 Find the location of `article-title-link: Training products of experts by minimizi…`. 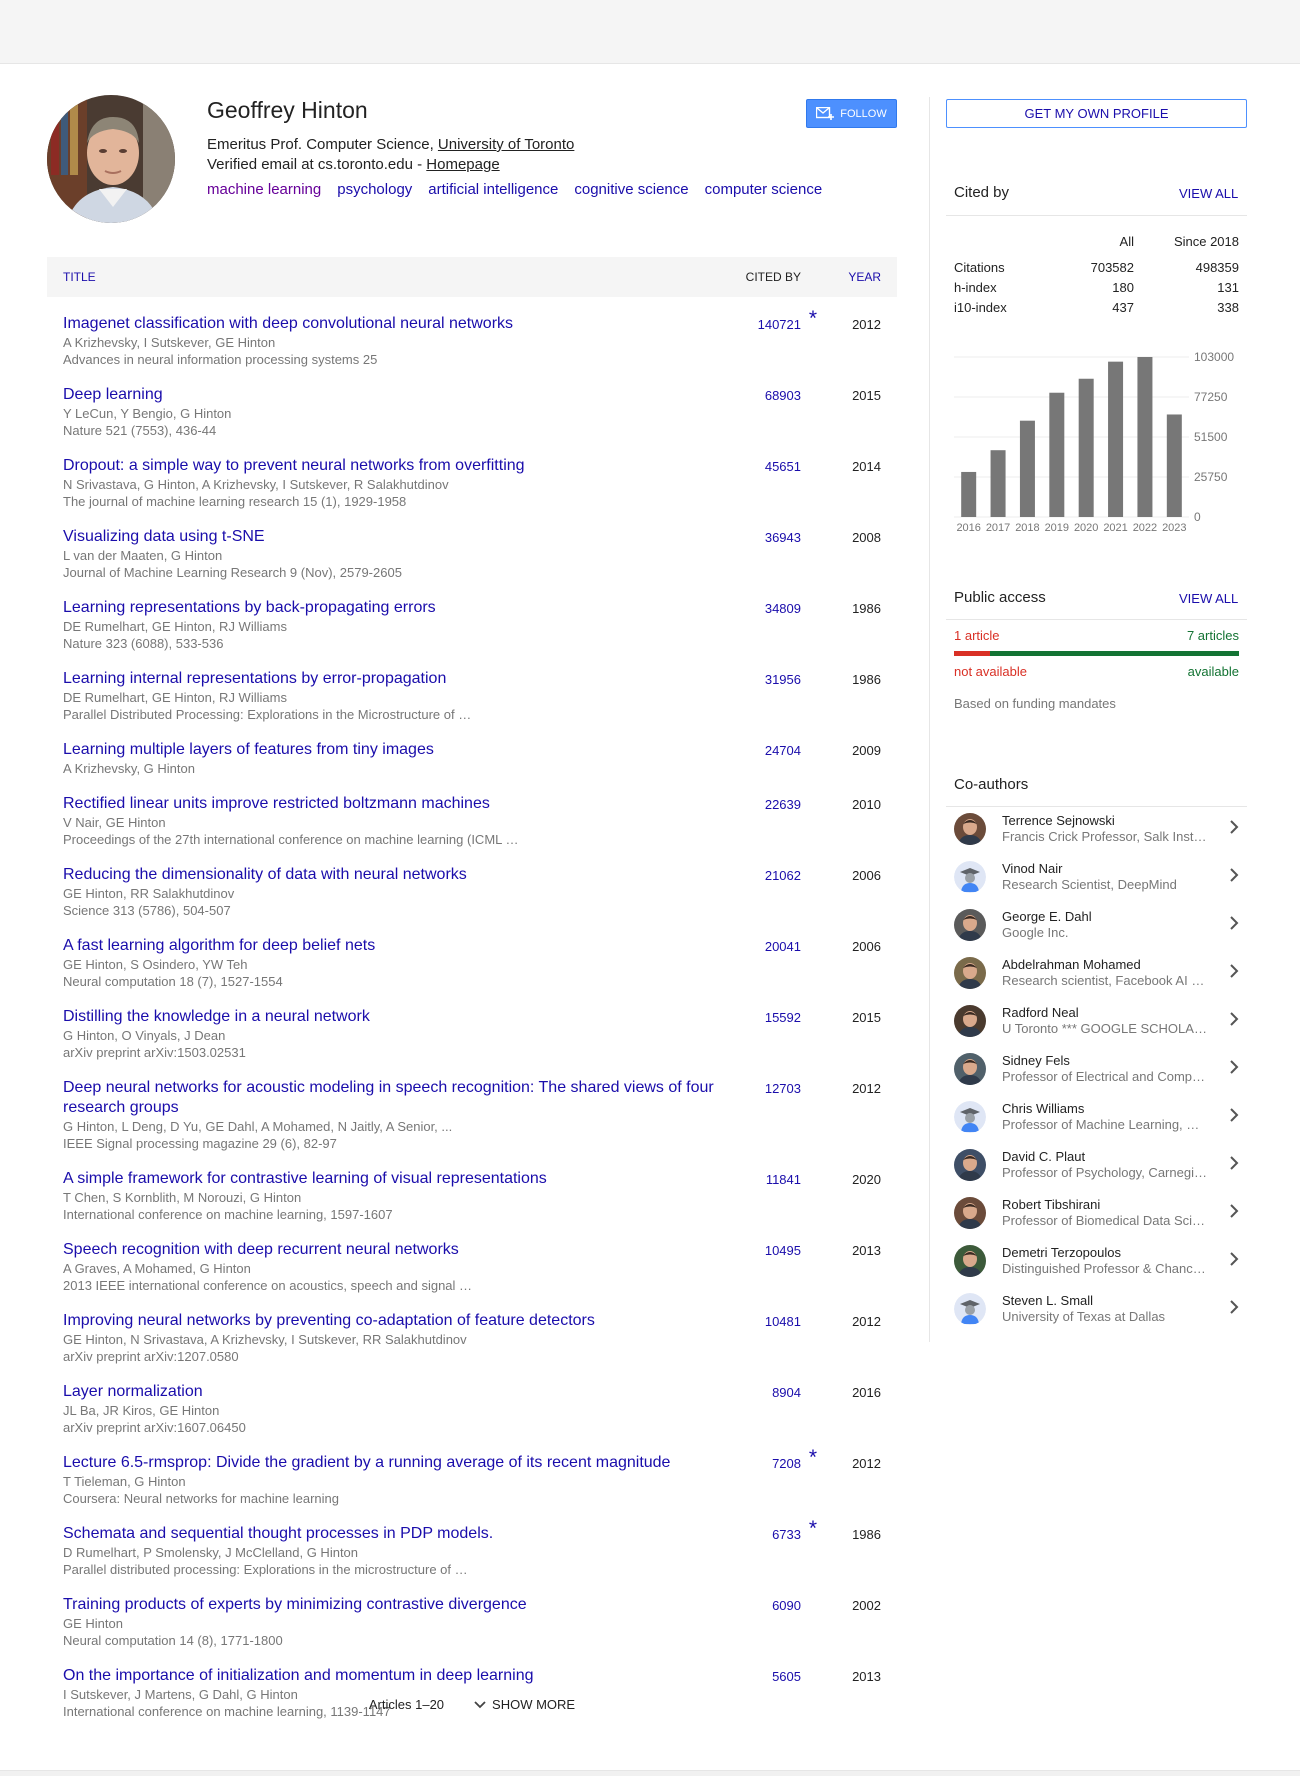

article-title-link: Training products of experts by minimizi… is located at coordinates (393, 1605).